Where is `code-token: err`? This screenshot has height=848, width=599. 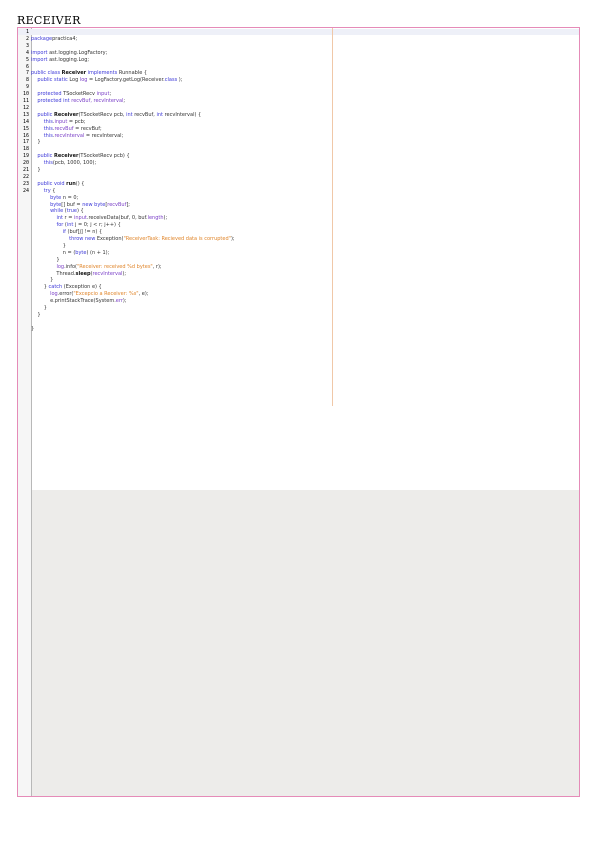
code-token: err is located at coordinates (119, 301).